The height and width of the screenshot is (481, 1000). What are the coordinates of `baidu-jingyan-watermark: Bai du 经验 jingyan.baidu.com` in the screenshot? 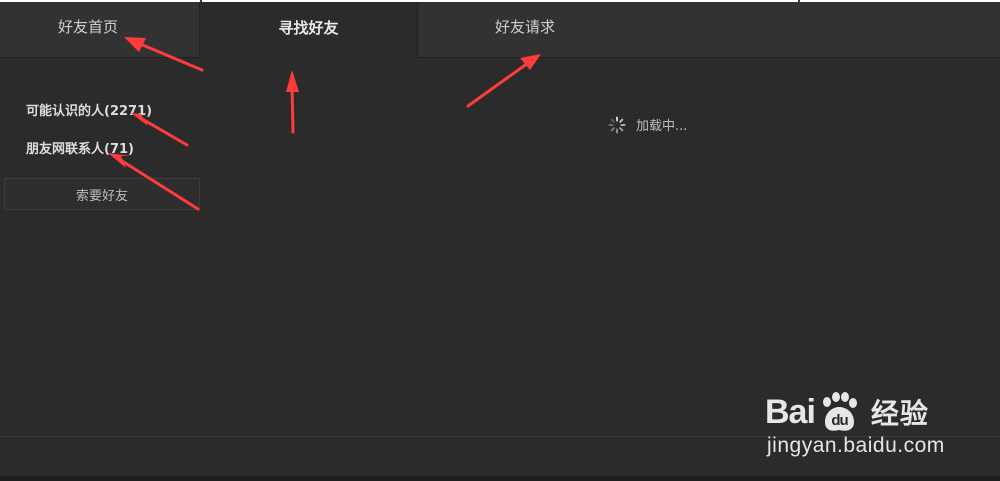 It's located at (877, 419).